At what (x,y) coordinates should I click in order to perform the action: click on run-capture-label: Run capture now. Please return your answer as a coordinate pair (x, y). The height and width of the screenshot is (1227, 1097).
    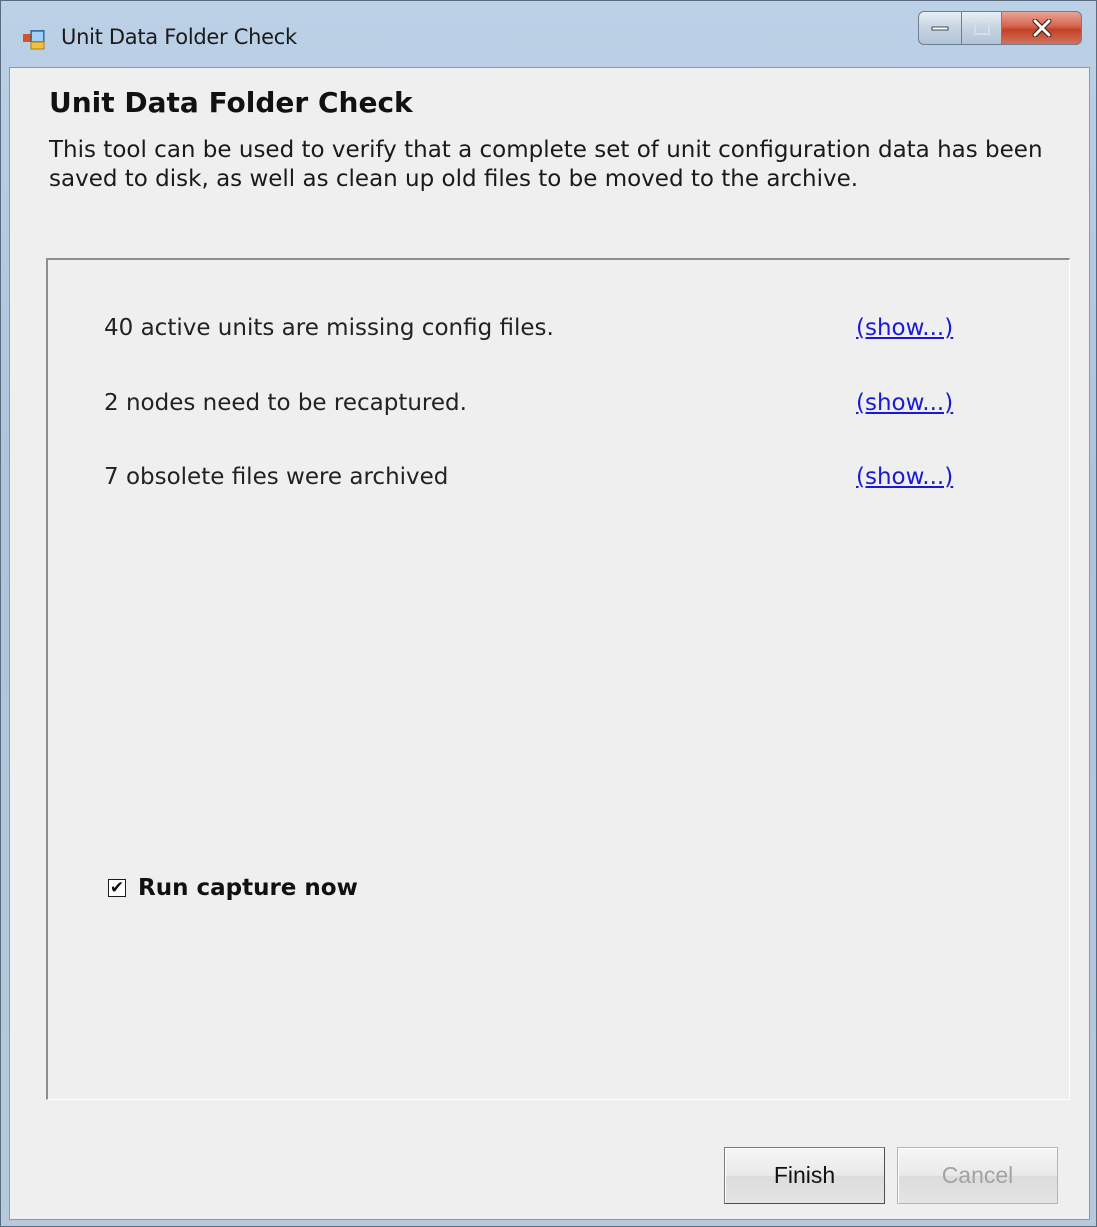
    Looking at the image, I should click on (248, 888).